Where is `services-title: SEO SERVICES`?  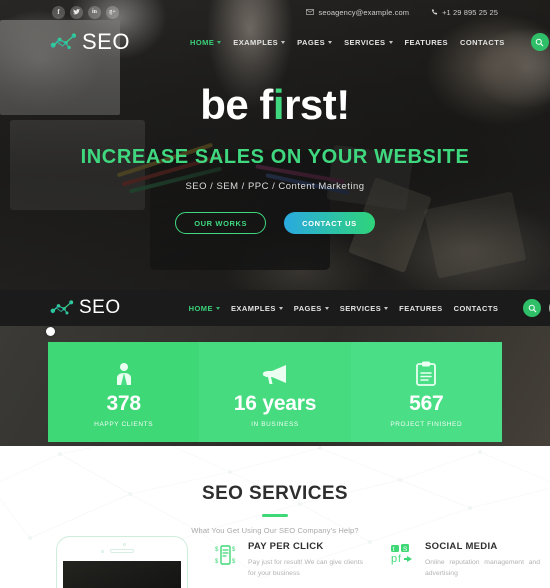 services-title: SEO SERVICES is located at coordinates (275, 493).